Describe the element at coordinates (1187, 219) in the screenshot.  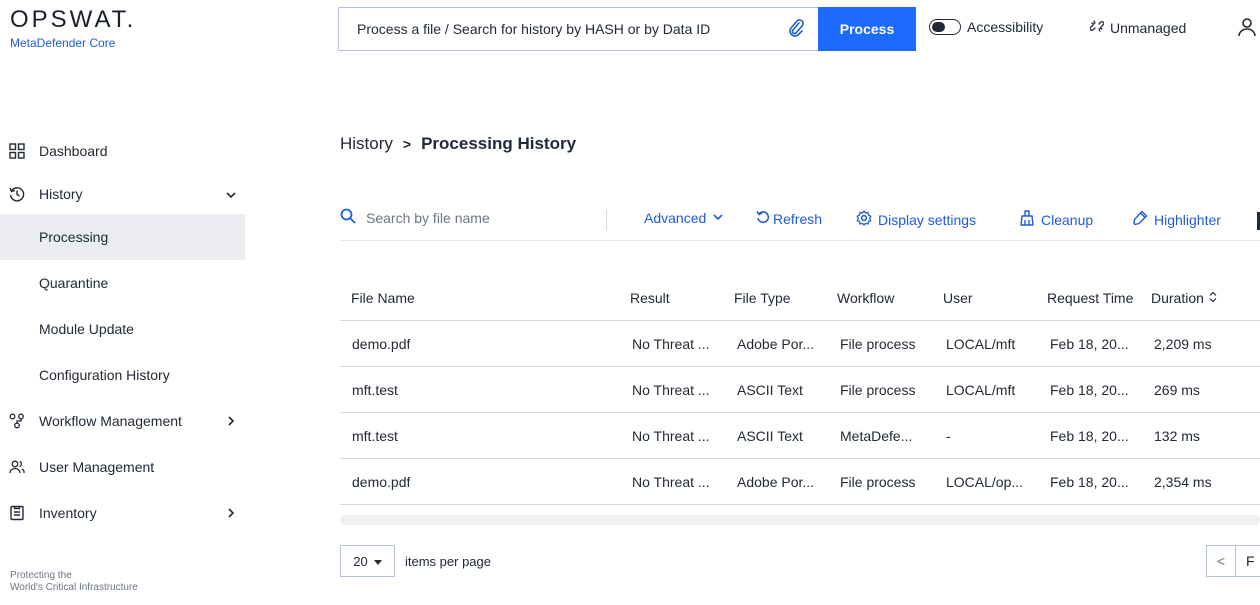
I see `highlighter-label: Highlighter` at that location.